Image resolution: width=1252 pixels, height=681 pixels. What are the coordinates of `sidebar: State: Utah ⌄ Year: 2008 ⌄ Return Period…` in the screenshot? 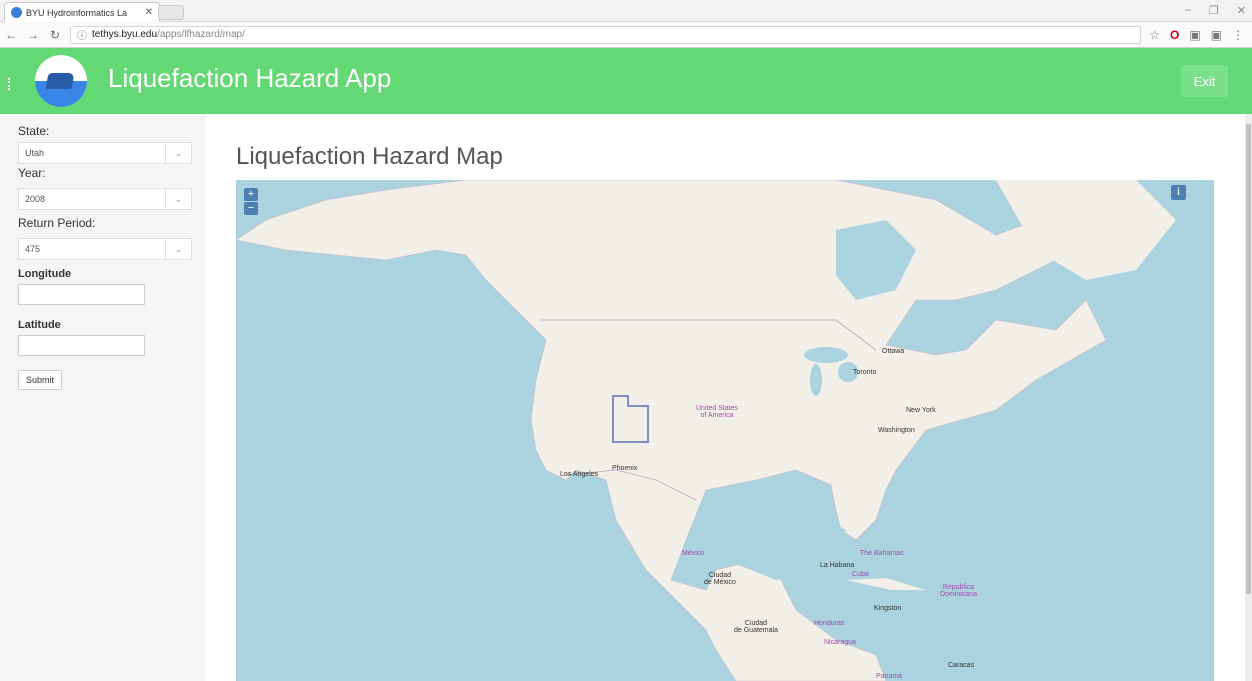 It's located at (102, 397).